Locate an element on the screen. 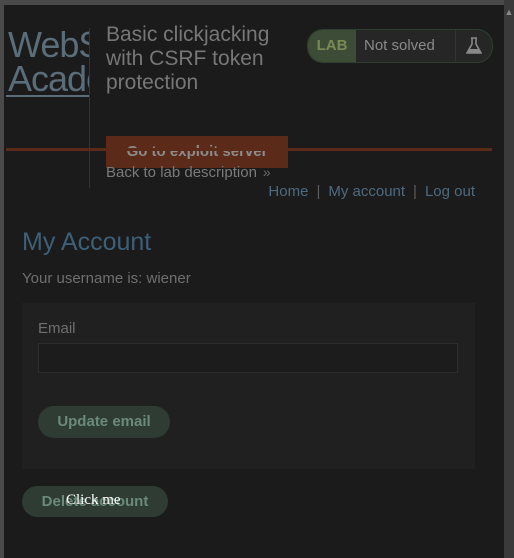  lab-status-badge: LAB Not solved is located at coordinates (400, 46).